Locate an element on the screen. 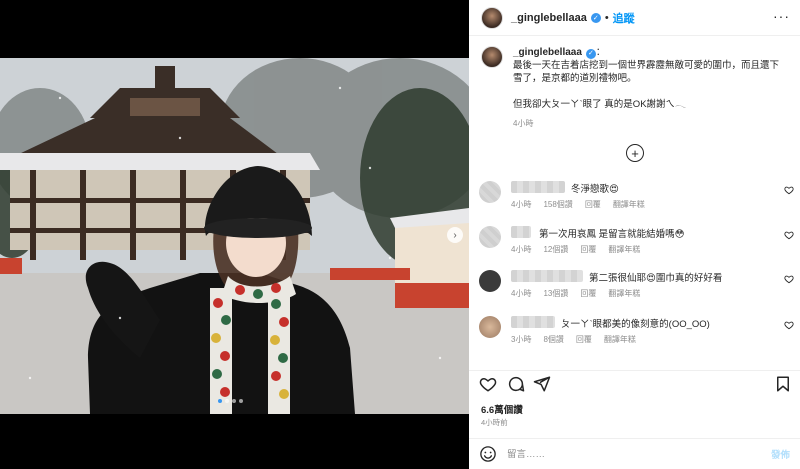  comment-meta: 4小時 158個讚 回覆 翻譯年糕 is located at coordinates (578, 204).